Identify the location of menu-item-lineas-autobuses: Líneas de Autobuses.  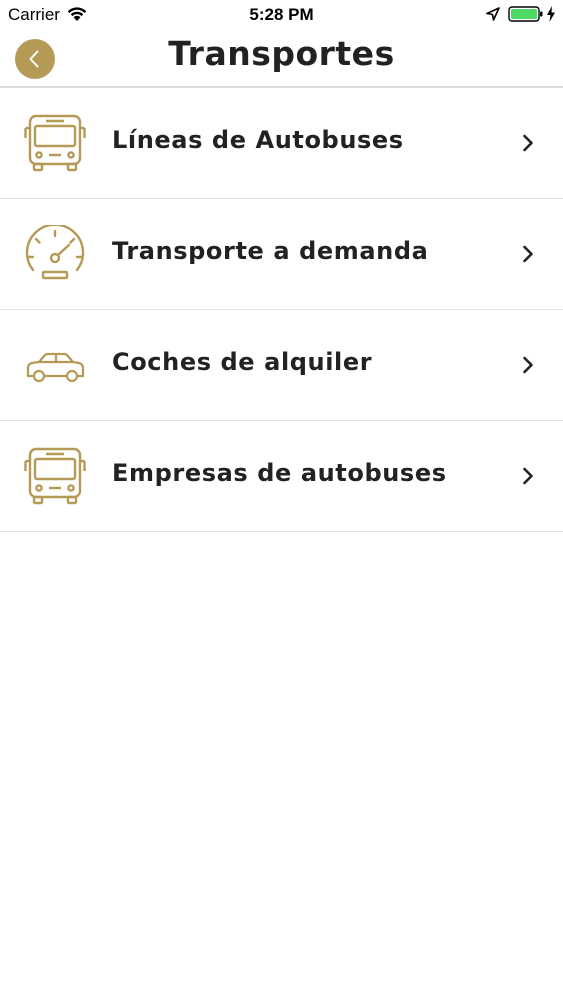
(281, 143).